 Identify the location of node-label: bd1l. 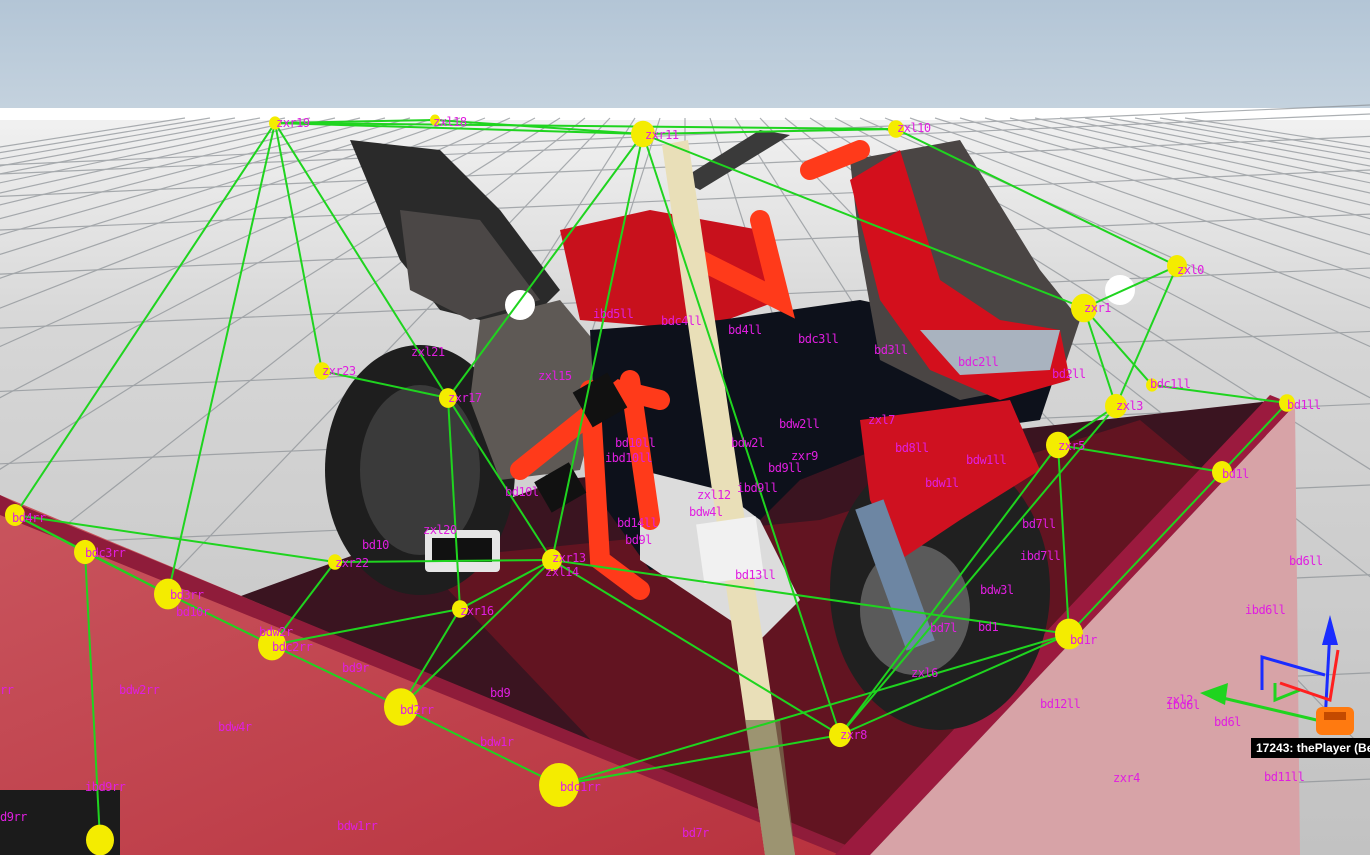
(1235, 474).